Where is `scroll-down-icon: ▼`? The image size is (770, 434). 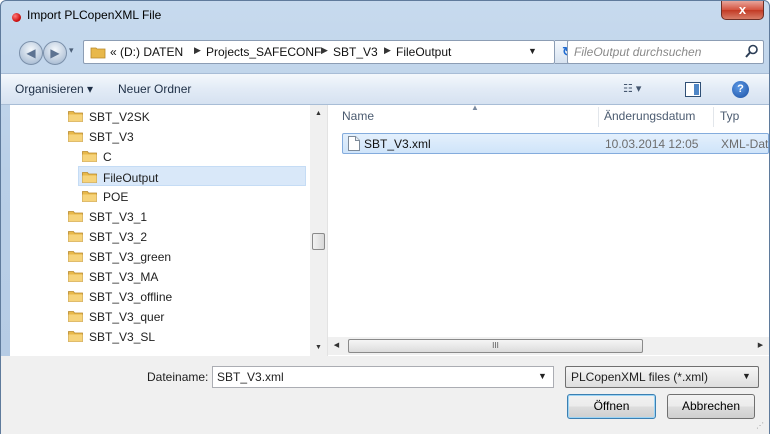
scroll-down-icon: ▼ is located at coordinates (318, 347).